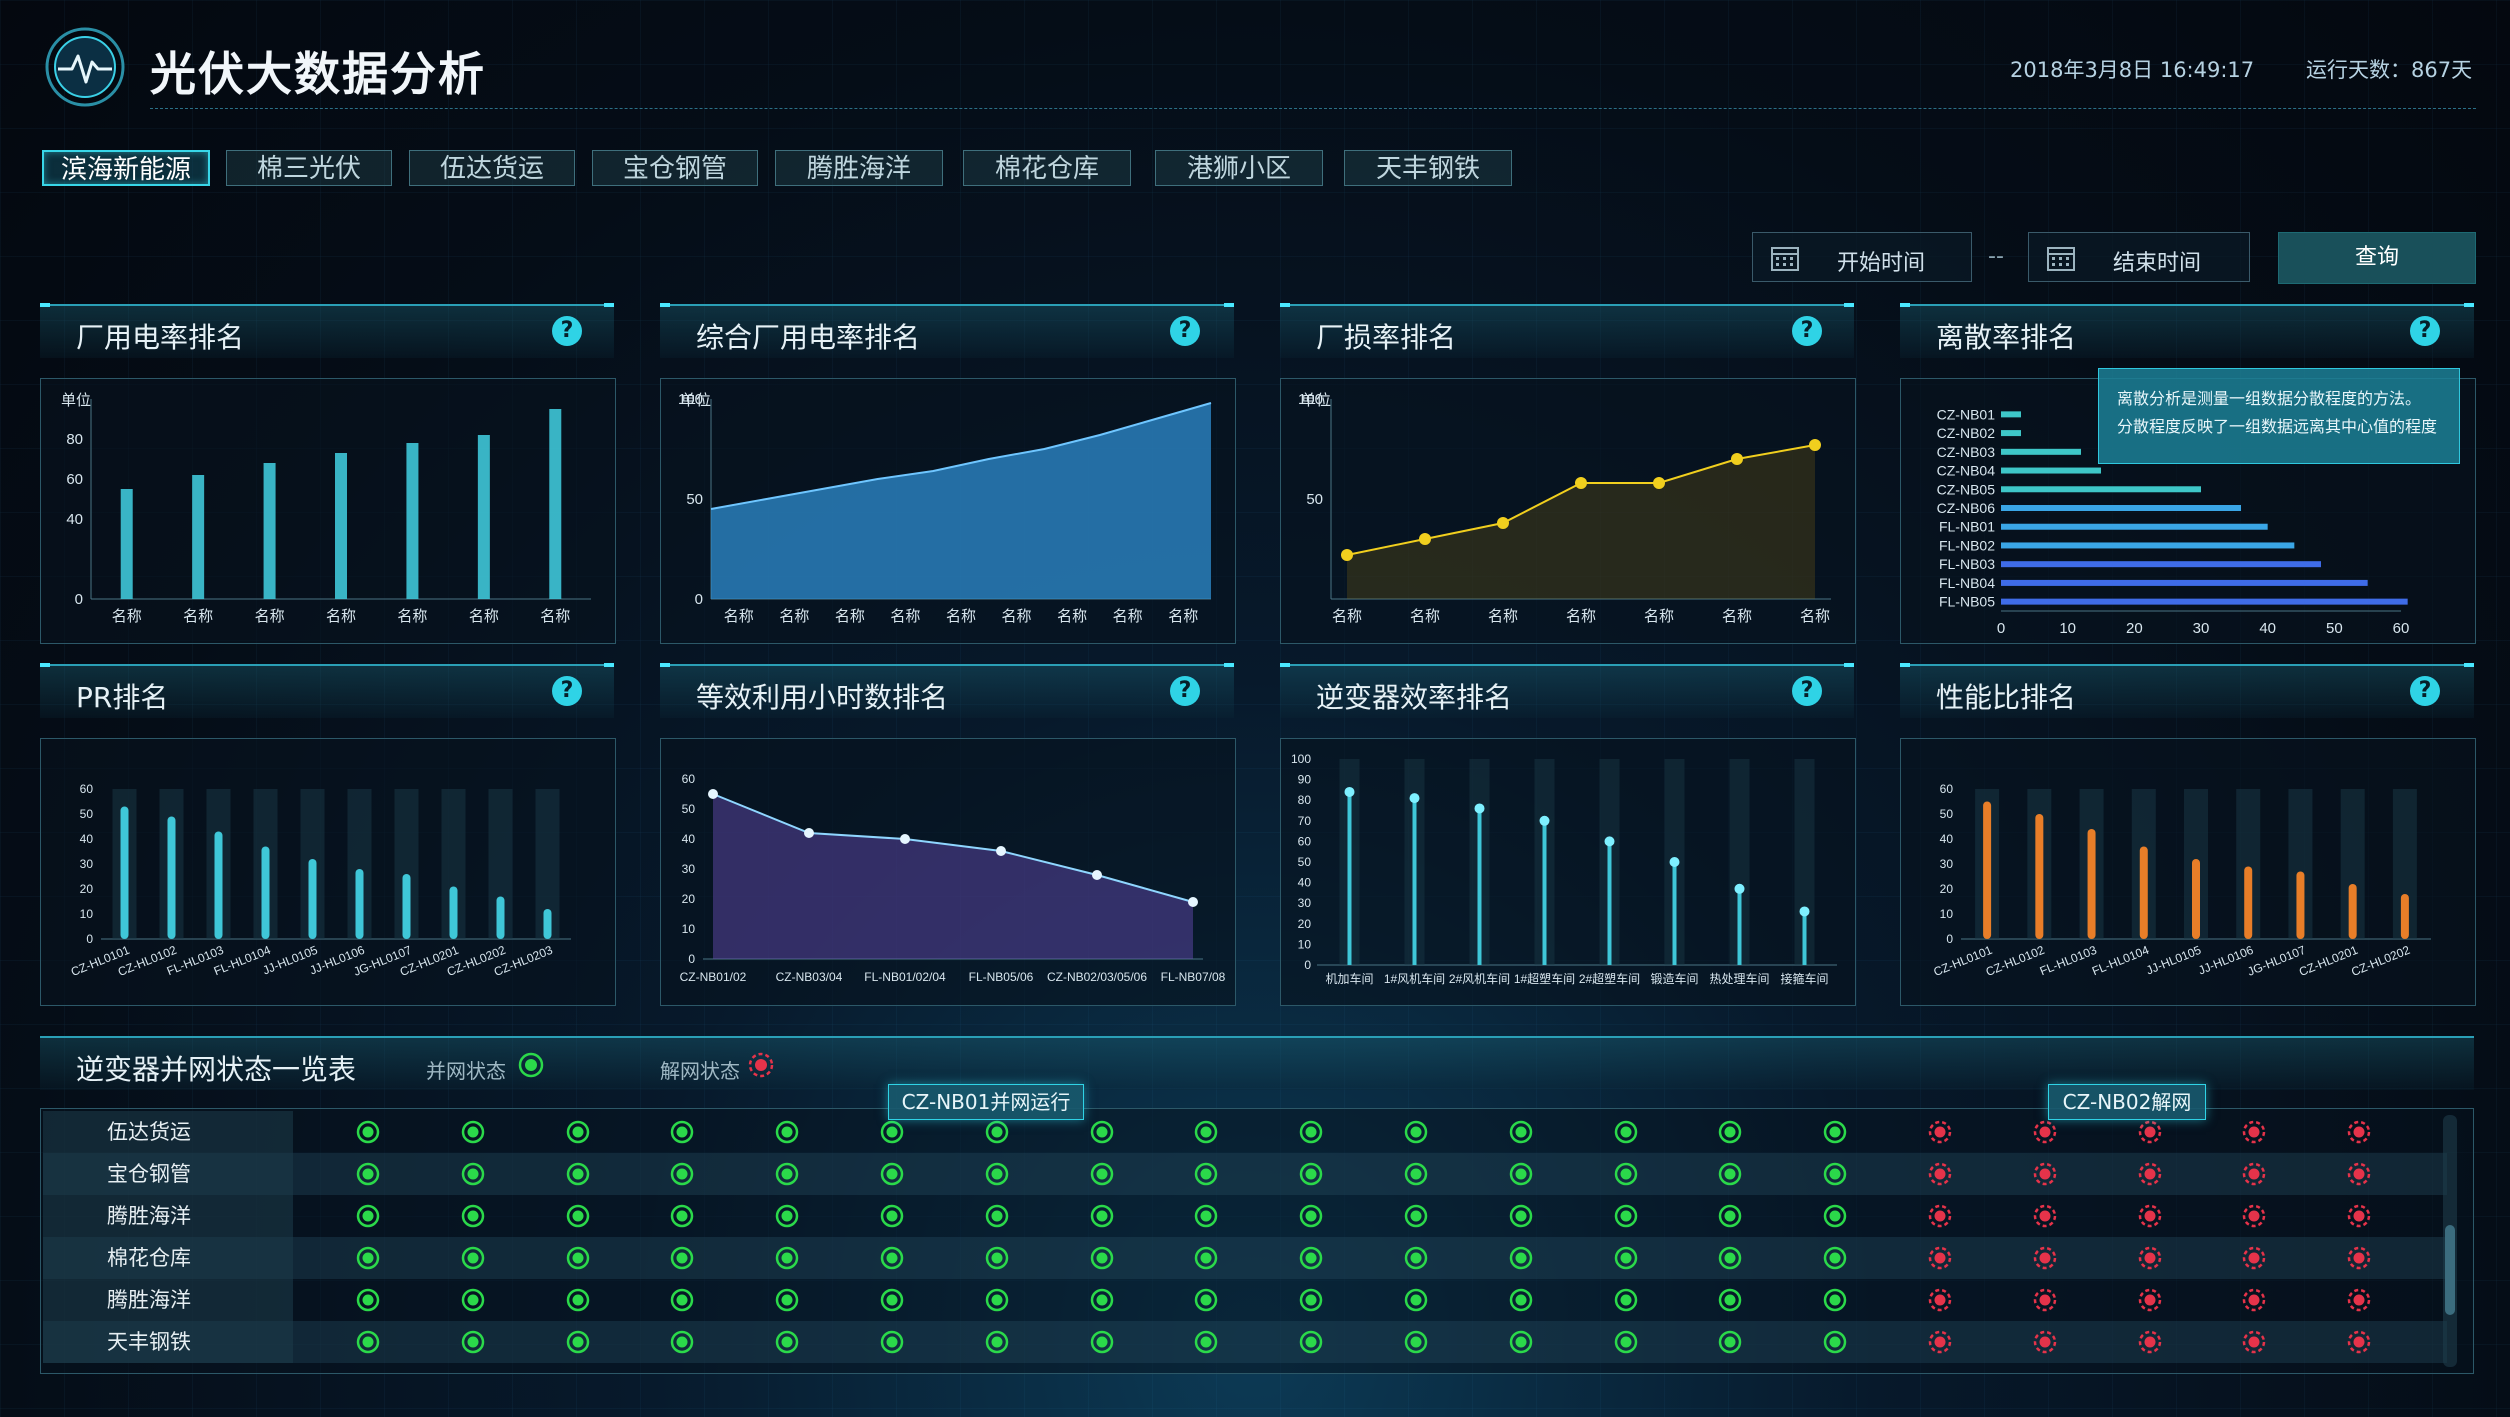 This screenshot has width=2510, height=1417. I want to click on scroll-thumb, so click(2450, 1270).